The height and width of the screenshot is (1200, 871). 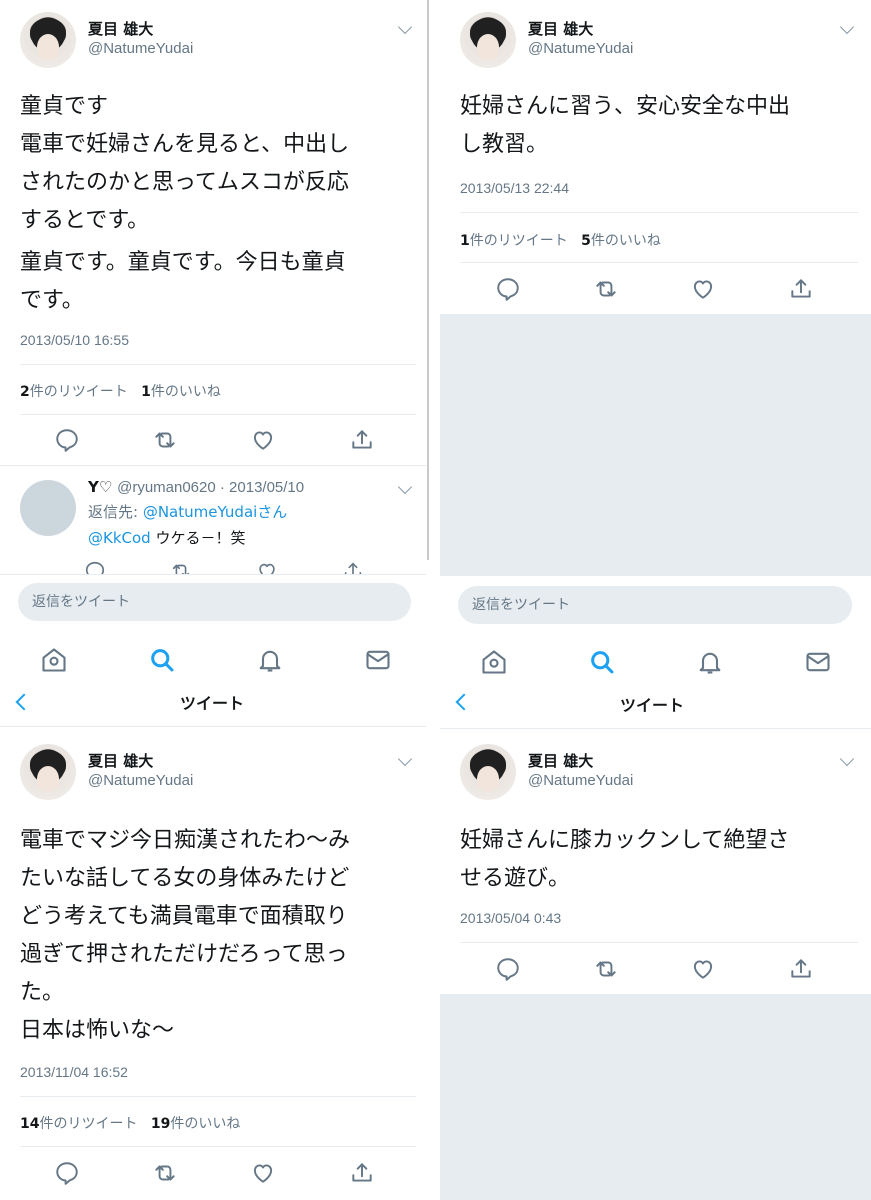 What do you see at coordinates (146, 392) in the screenshot?
I see `like-count: 1` at bounding box center [146, 392].